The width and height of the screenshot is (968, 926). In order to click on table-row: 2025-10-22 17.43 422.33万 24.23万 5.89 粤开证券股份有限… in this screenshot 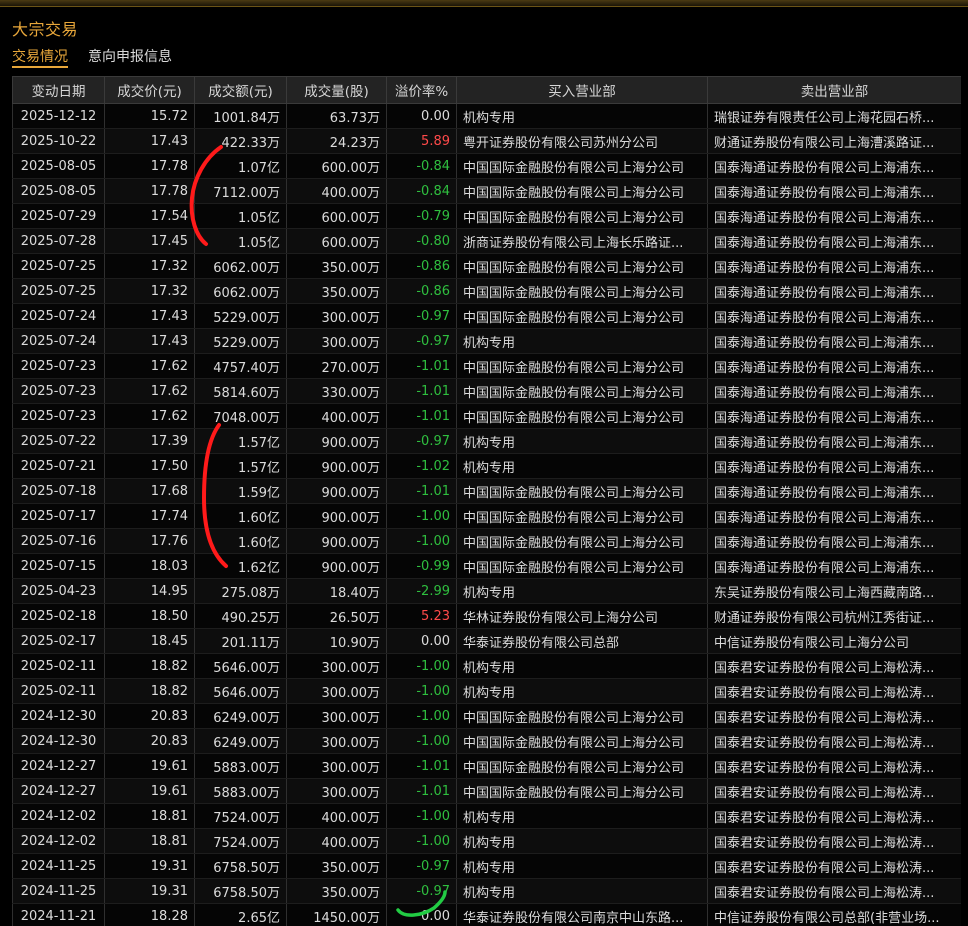, I will do `click(486, 141)`.